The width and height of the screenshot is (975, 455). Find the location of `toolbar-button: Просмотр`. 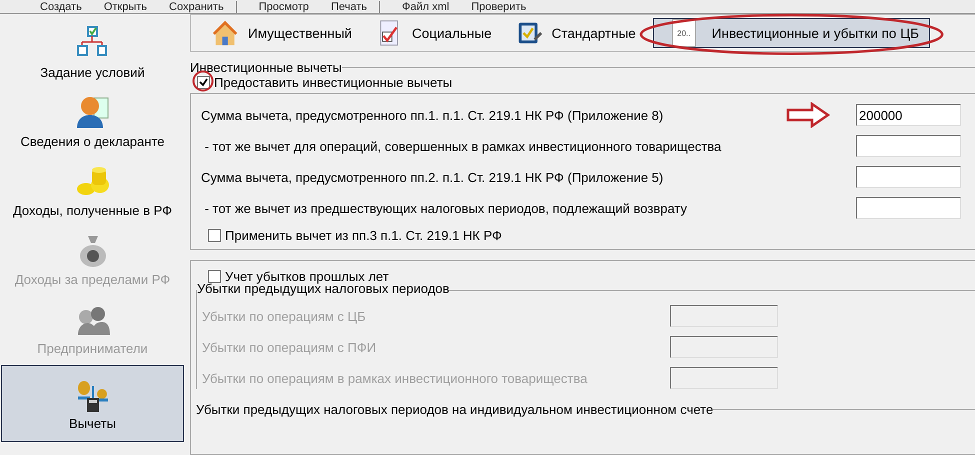

toolbar-button: Просмотр is located at coordinates (283, 6).